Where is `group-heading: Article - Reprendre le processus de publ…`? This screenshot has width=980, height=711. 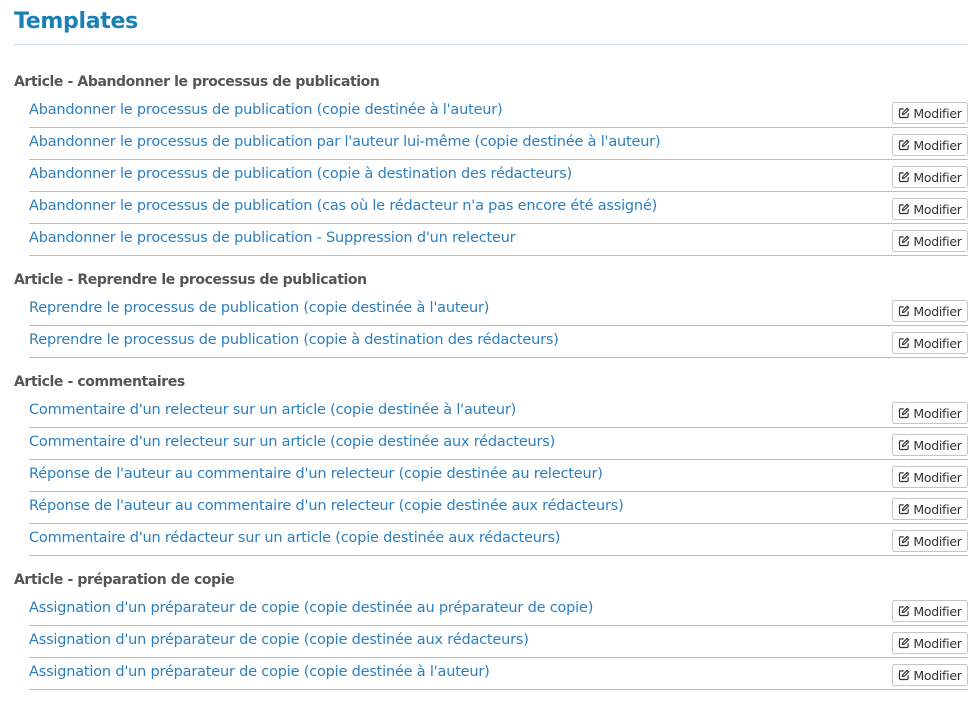 group-heading: Article - Reprendre le processus de publ… is located at coordinates (190, 280).